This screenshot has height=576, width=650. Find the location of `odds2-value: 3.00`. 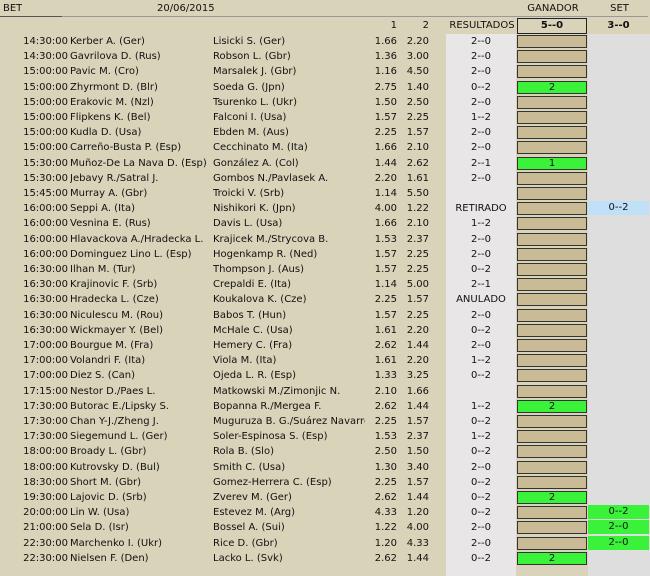

odds2-value: 3.00 is located at coordinates (417, 57).